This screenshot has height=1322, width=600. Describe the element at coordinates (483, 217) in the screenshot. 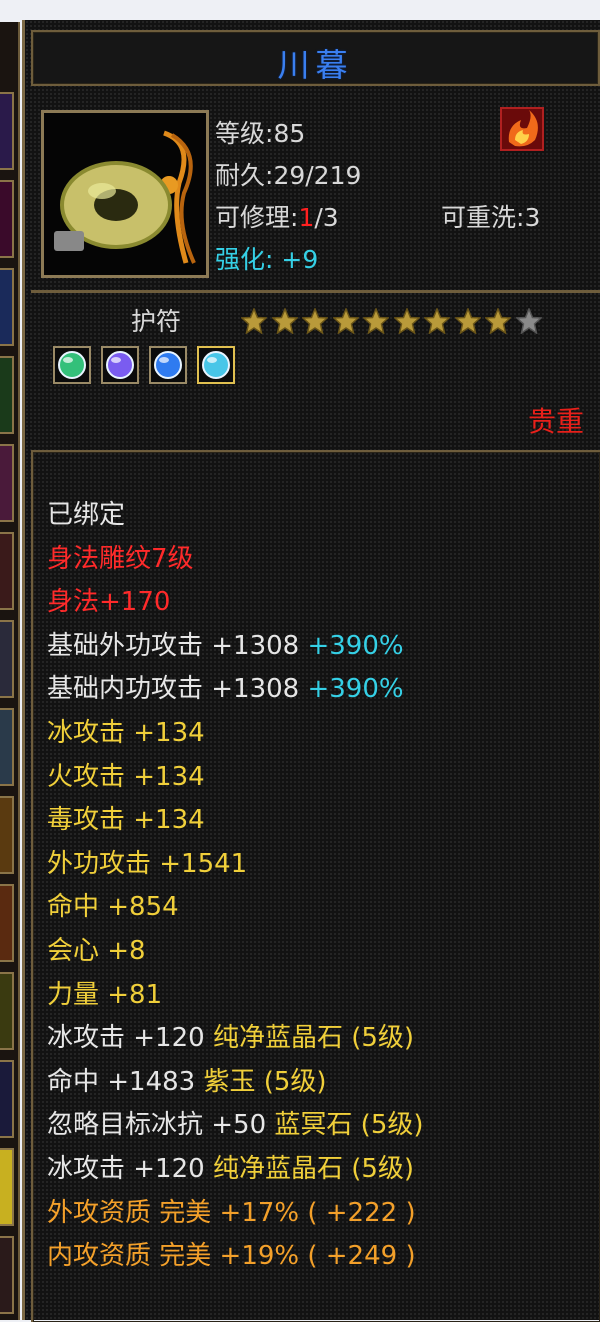

I see `reroll-label: 可重洗:` at that location.